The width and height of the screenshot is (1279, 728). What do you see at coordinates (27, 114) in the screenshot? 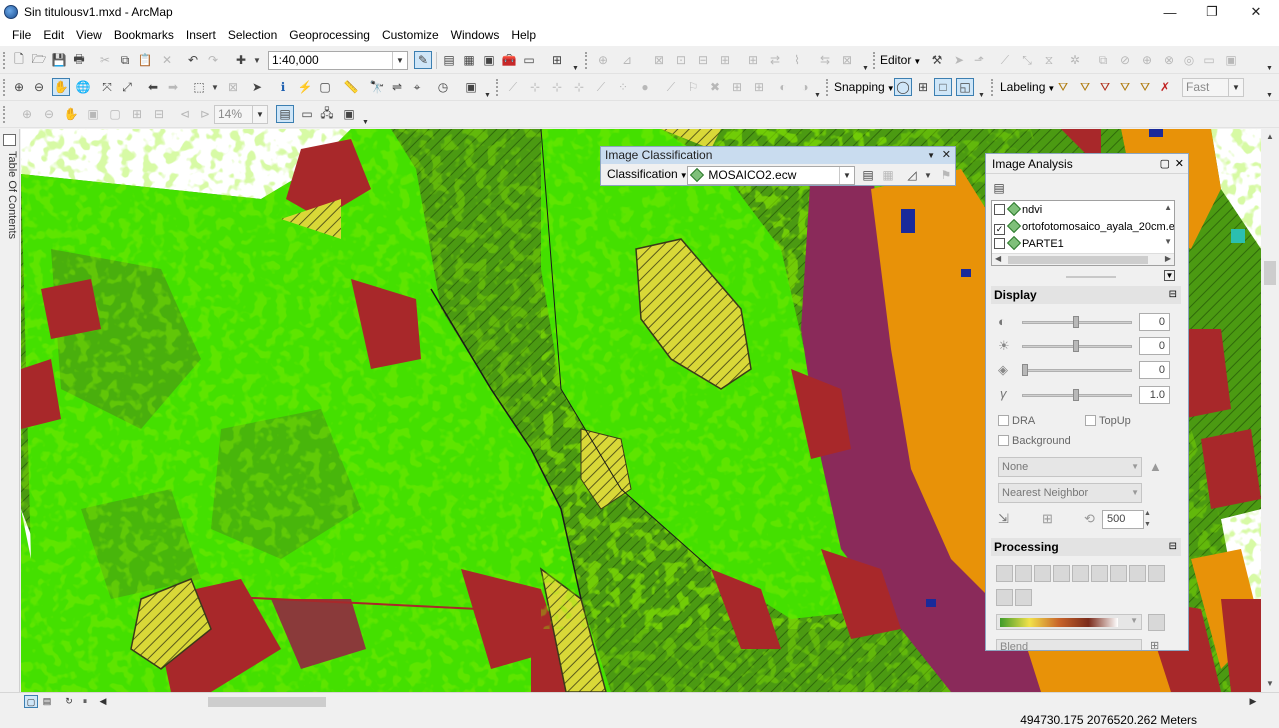
I see `layout-zoom-in-icon: ⊕` at bounding box center [27, 114].